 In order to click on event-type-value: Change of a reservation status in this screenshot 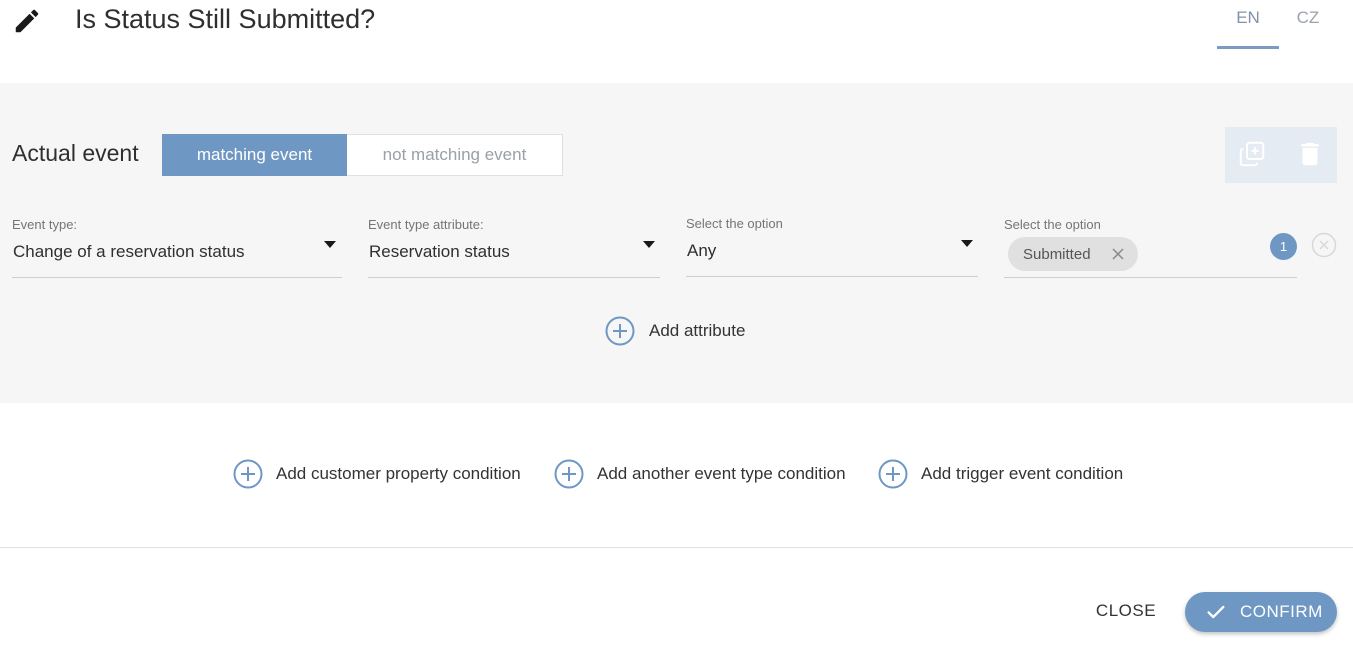, I will do `click(129, 251)`.